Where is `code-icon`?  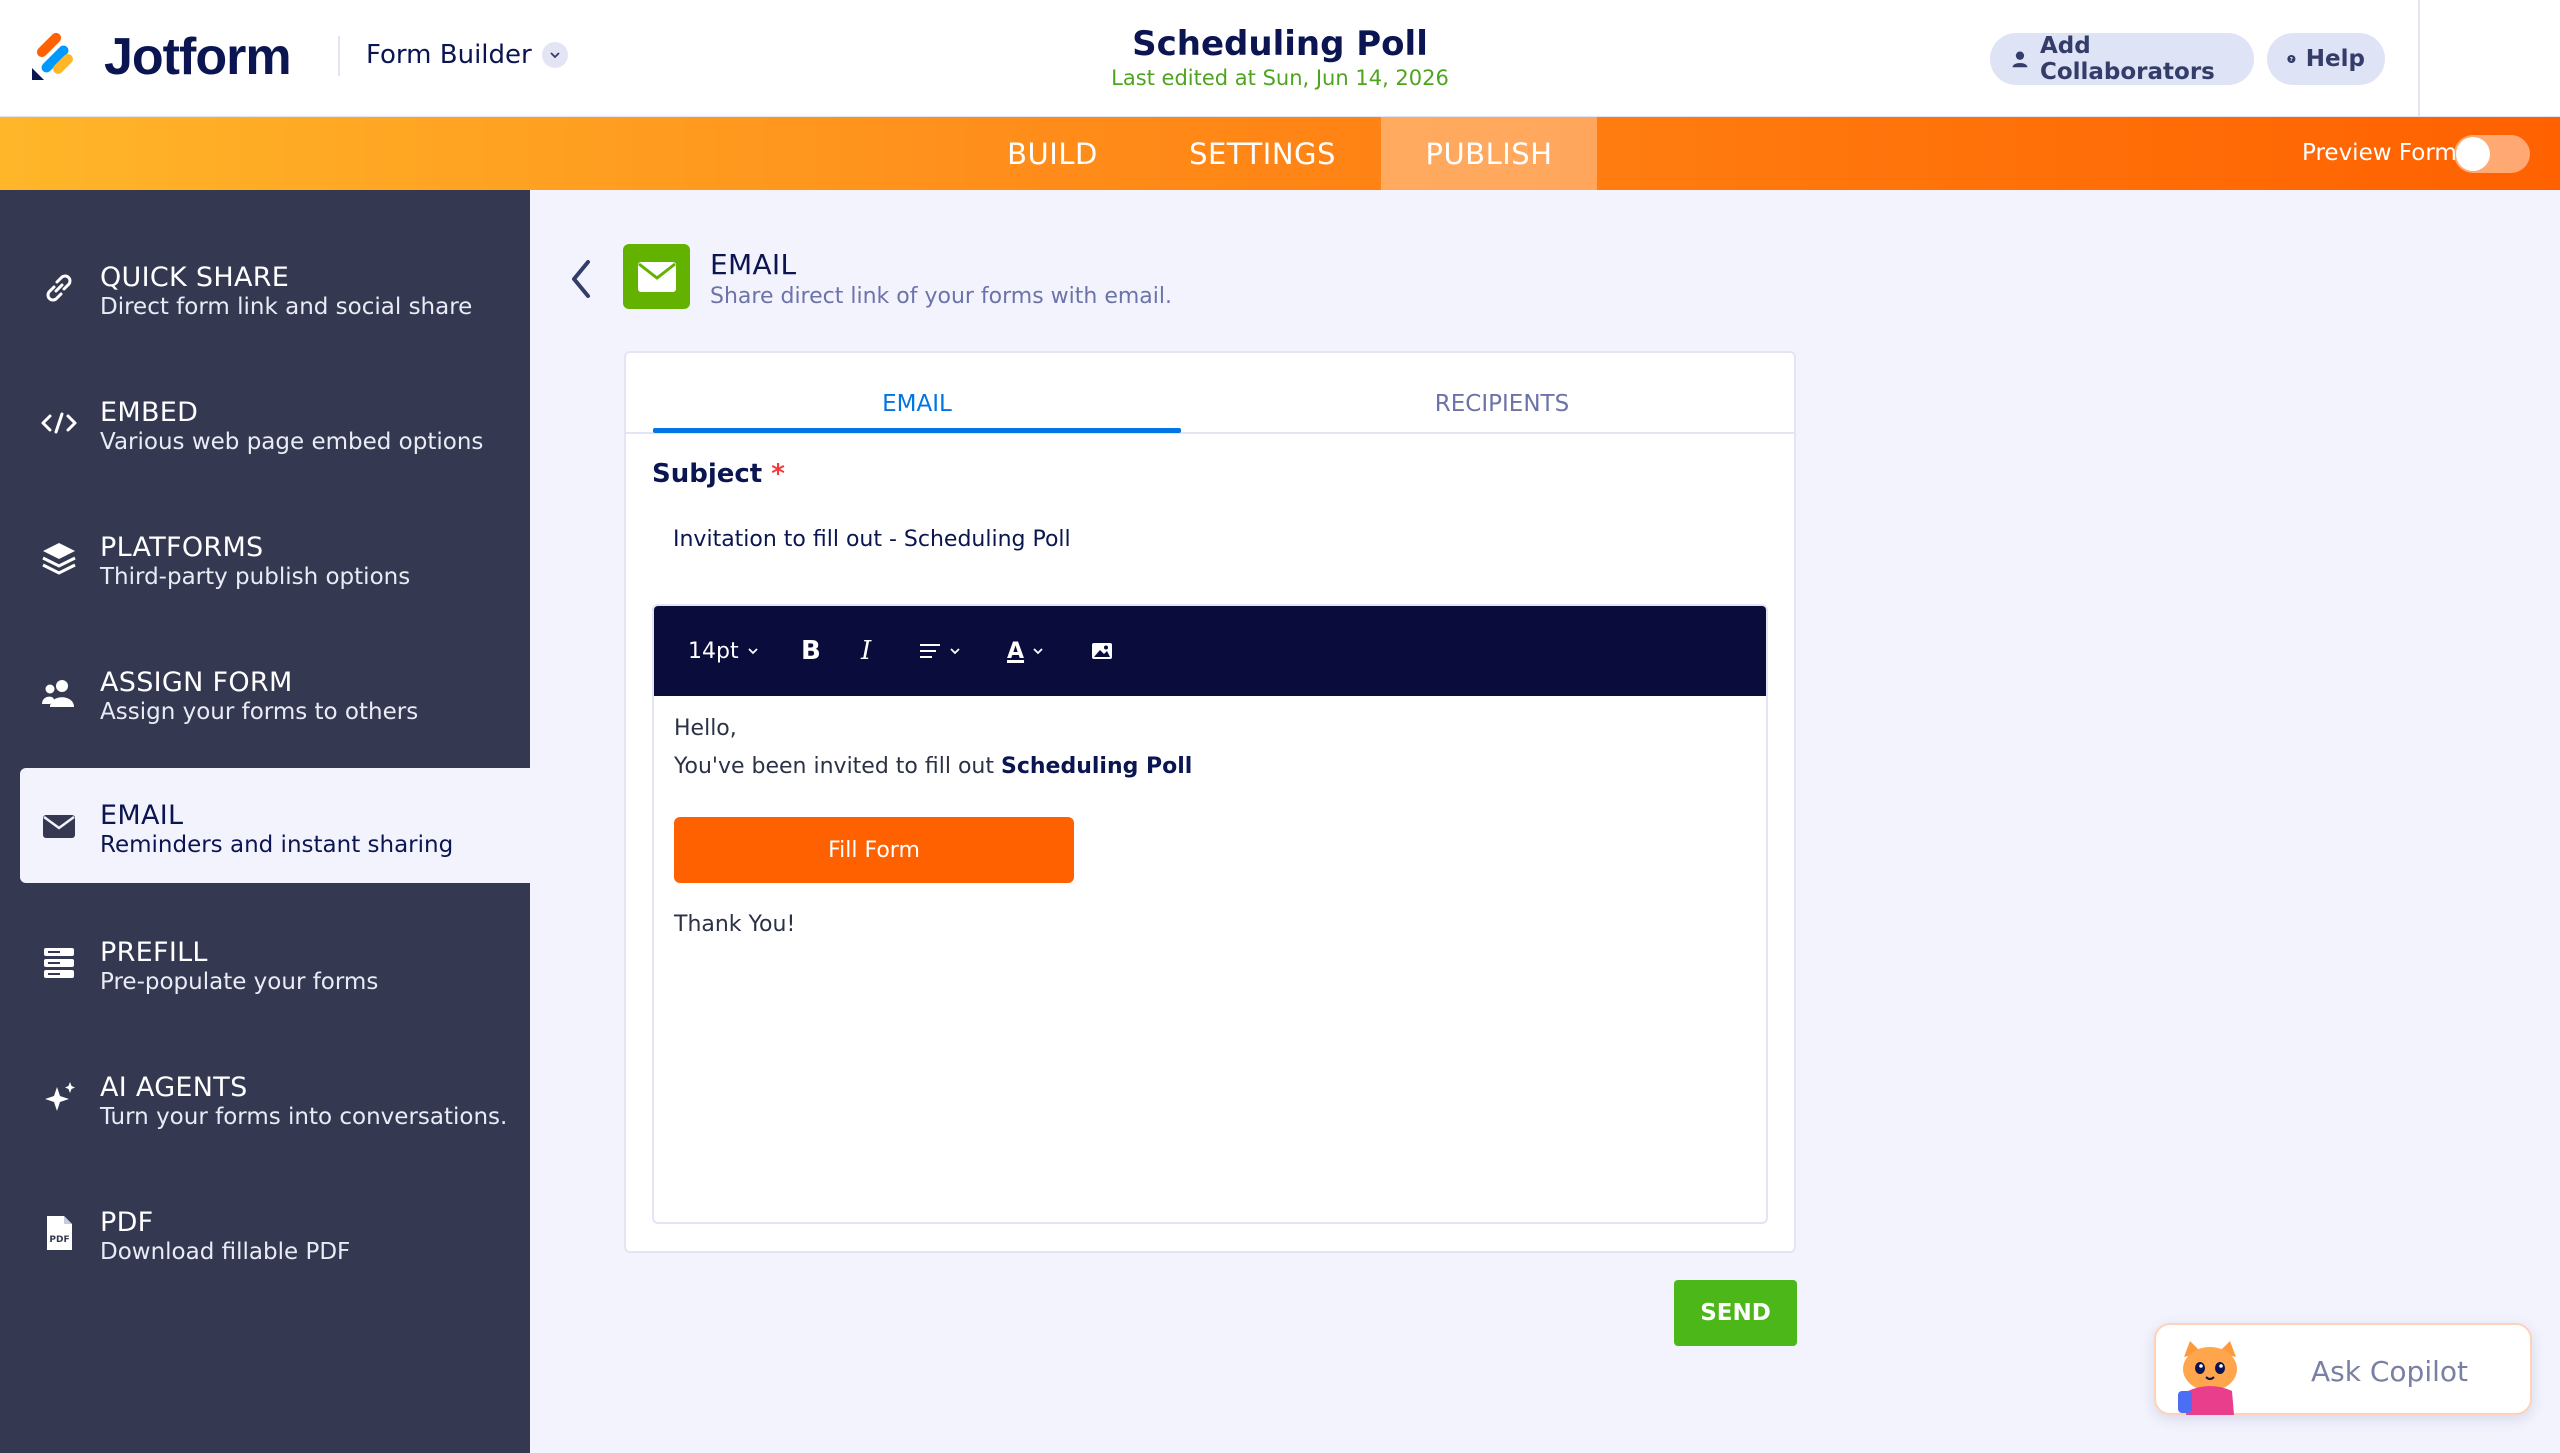
code-icon is located at coordinates (59, 422).